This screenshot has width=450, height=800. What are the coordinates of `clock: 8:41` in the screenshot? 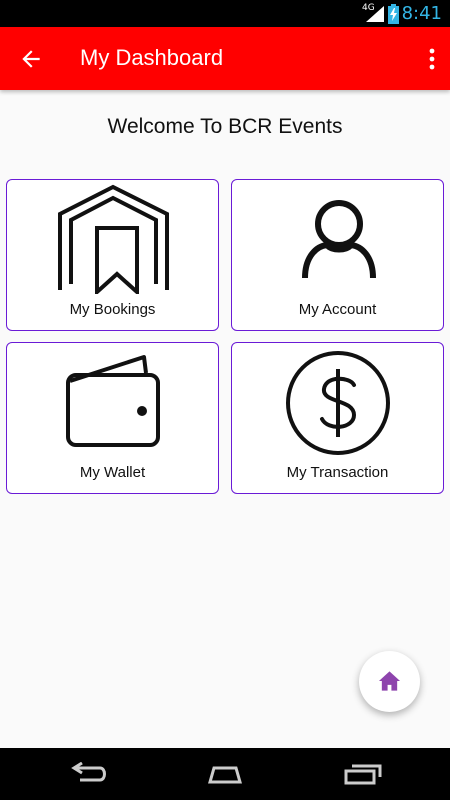 It's located at (421, 13).